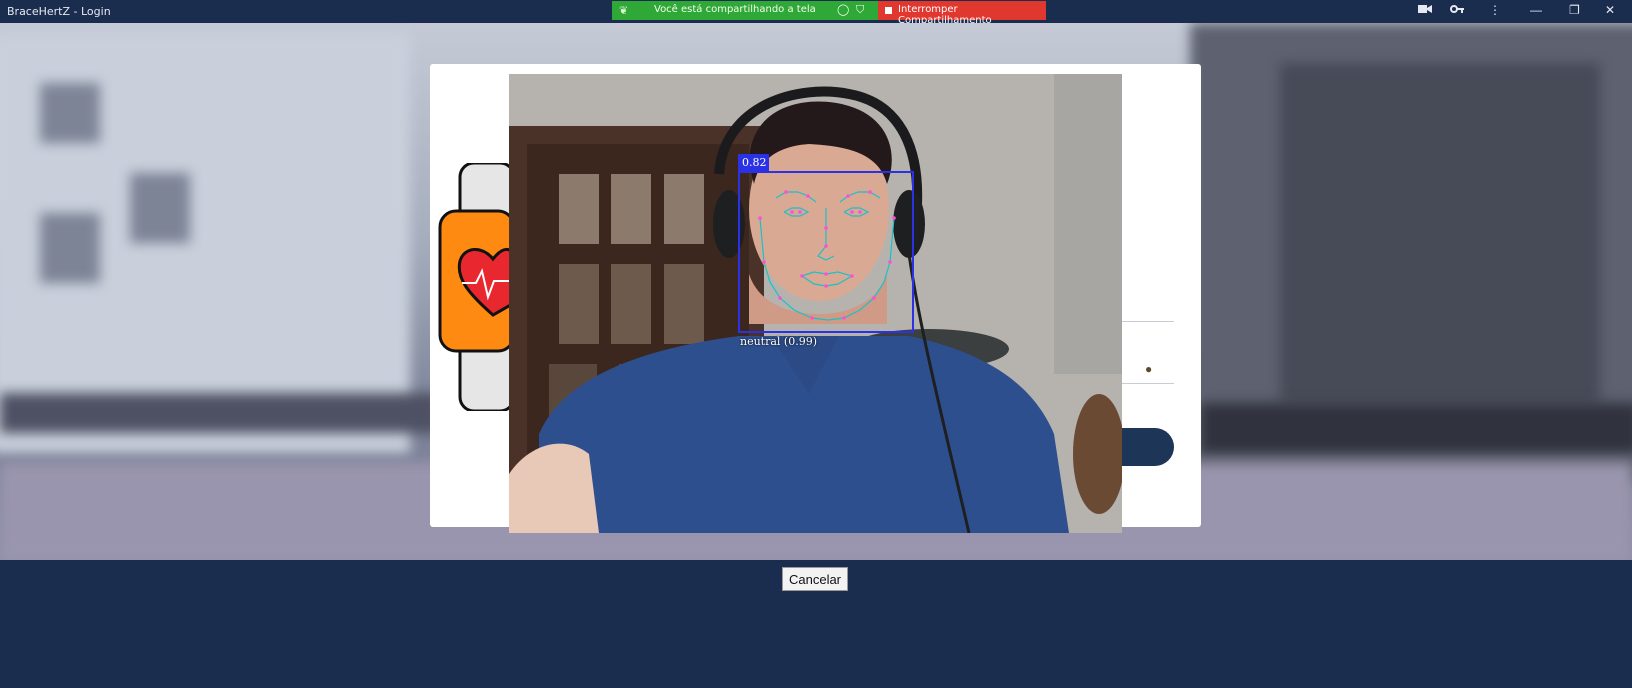  What do you see at coordinates (779, 341) in the screenshot?
I see `expression-label: neutral (0.99)` at bounding box center [779, 341].